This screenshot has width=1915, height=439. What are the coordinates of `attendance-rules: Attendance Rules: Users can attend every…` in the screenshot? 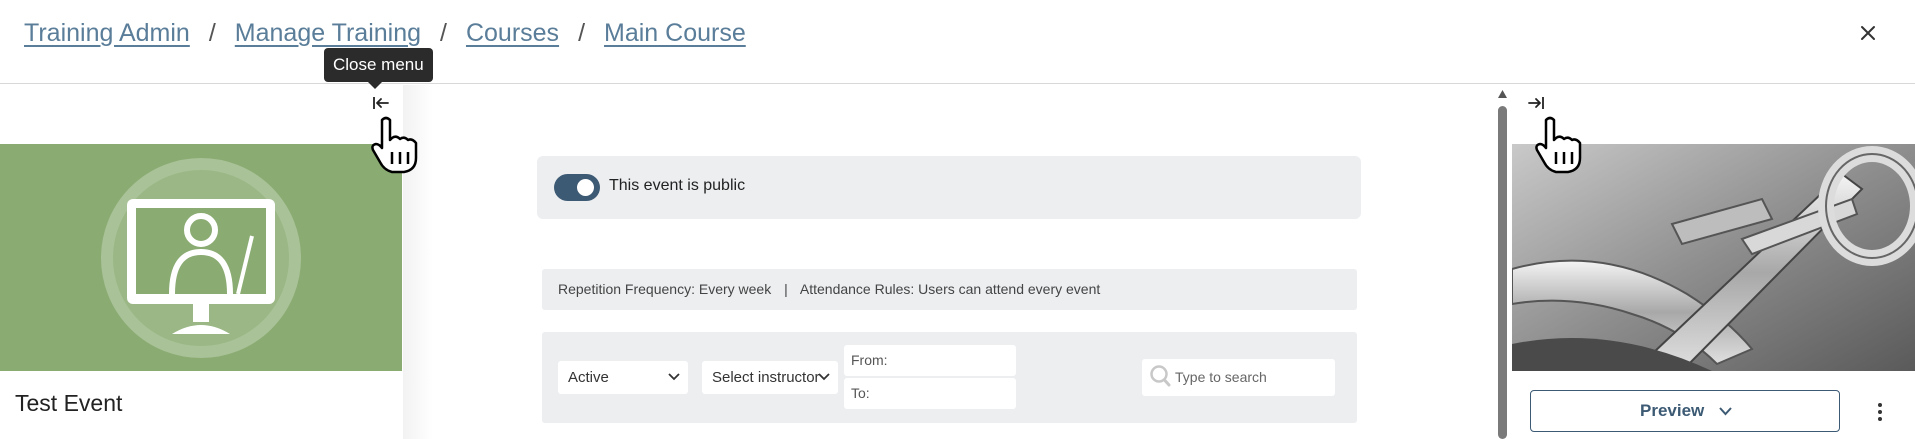 It's located at (950, 289).